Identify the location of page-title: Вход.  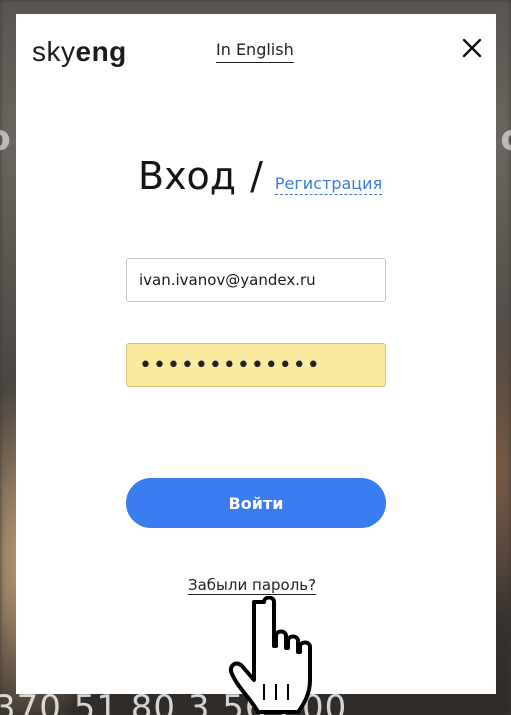
(187, 176).